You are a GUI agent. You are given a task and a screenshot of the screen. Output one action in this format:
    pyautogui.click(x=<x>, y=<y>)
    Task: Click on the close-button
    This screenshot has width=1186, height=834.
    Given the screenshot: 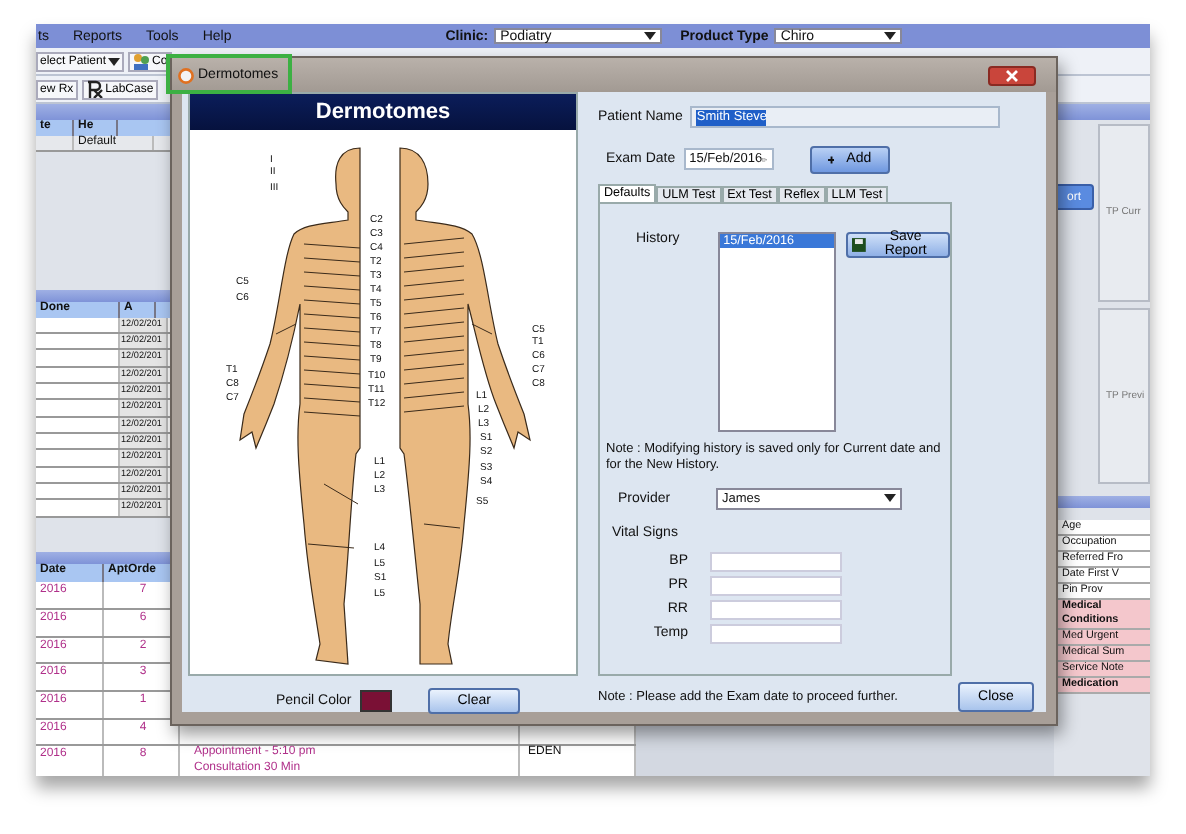 What is the action you would take?
    pyautogui.click(x=1012, y=75)
    